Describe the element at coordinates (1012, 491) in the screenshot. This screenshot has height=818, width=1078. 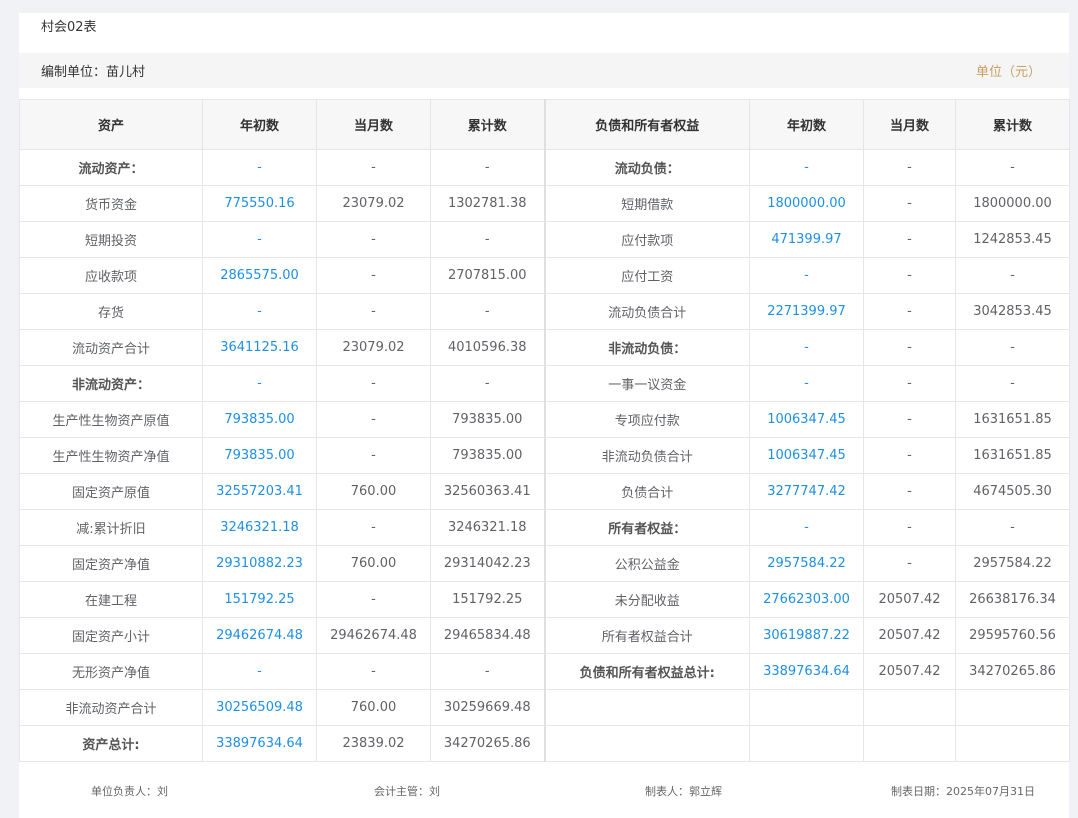
I see `amount-cell: 4674505.30` at that location.